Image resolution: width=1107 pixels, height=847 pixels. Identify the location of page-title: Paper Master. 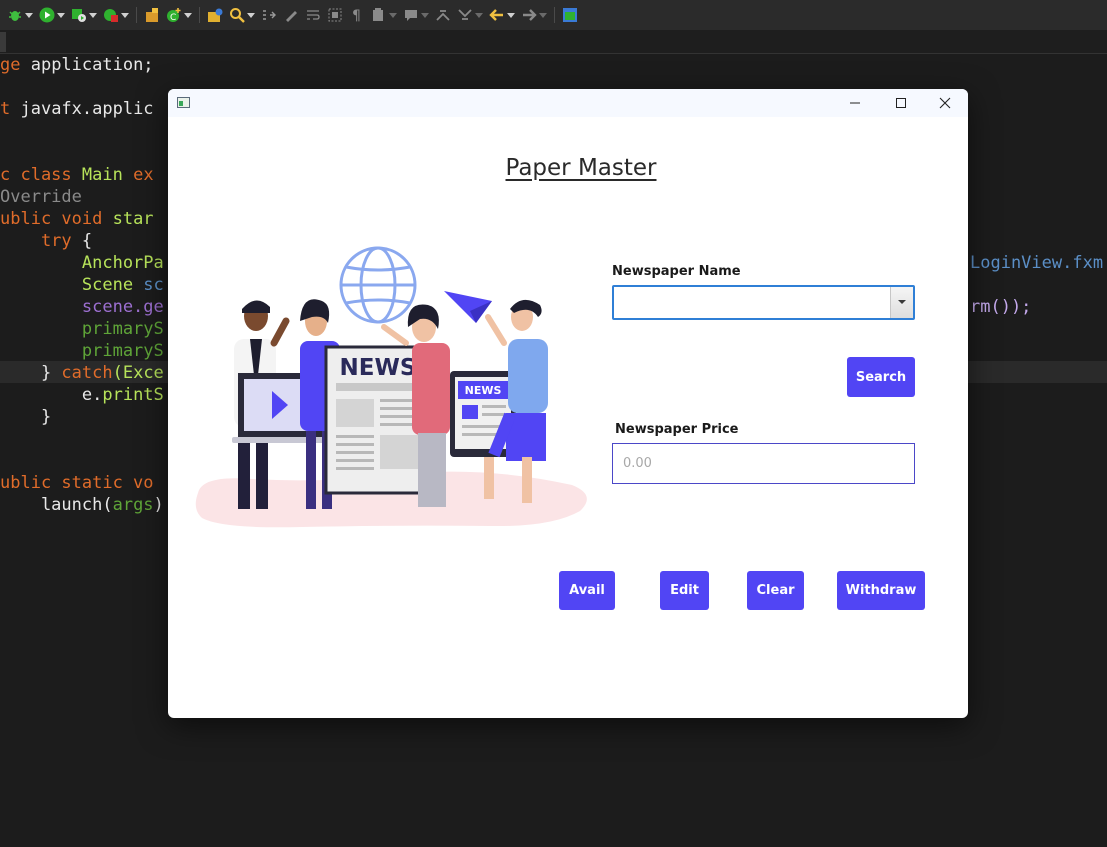
(581, 168).